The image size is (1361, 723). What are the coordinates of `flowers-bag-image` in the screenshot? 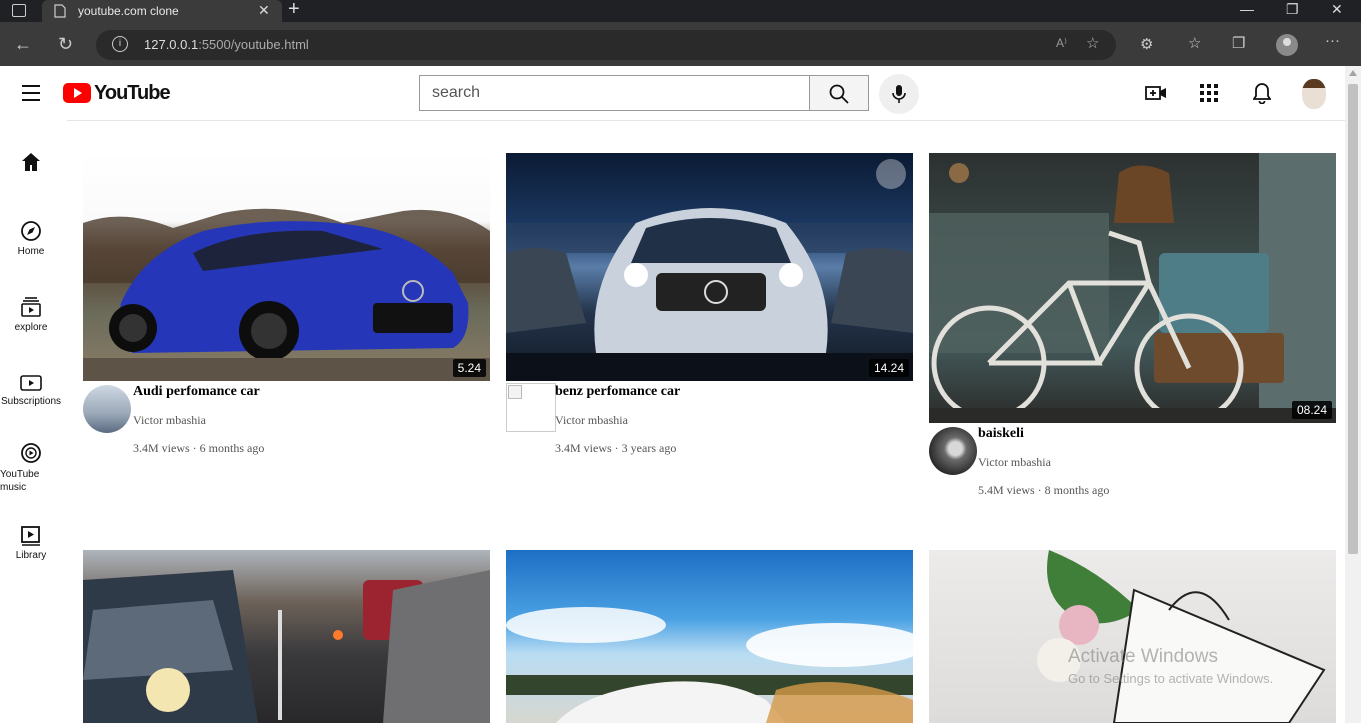 It's located at (1181, 636).